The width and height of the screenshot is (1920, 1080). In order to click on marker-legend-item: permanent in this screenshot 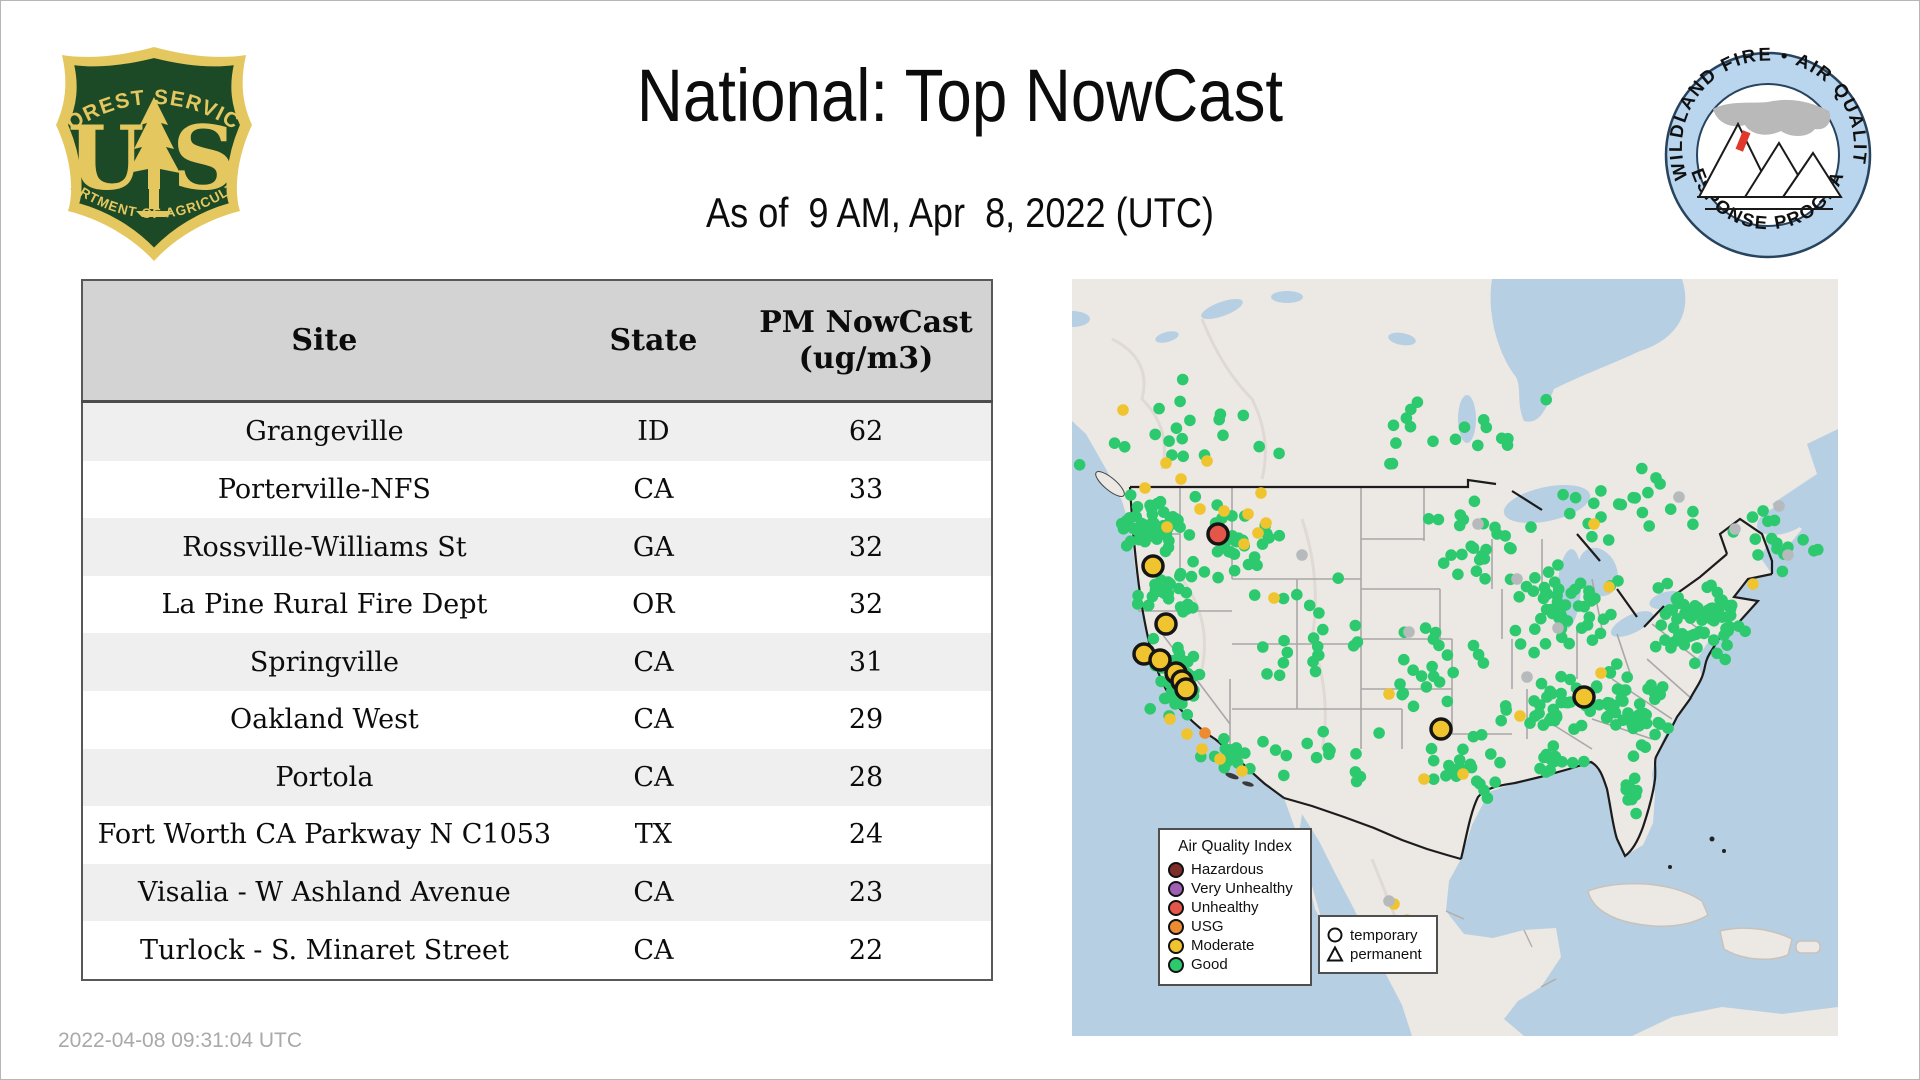, I will do `click(1378, 954)`.